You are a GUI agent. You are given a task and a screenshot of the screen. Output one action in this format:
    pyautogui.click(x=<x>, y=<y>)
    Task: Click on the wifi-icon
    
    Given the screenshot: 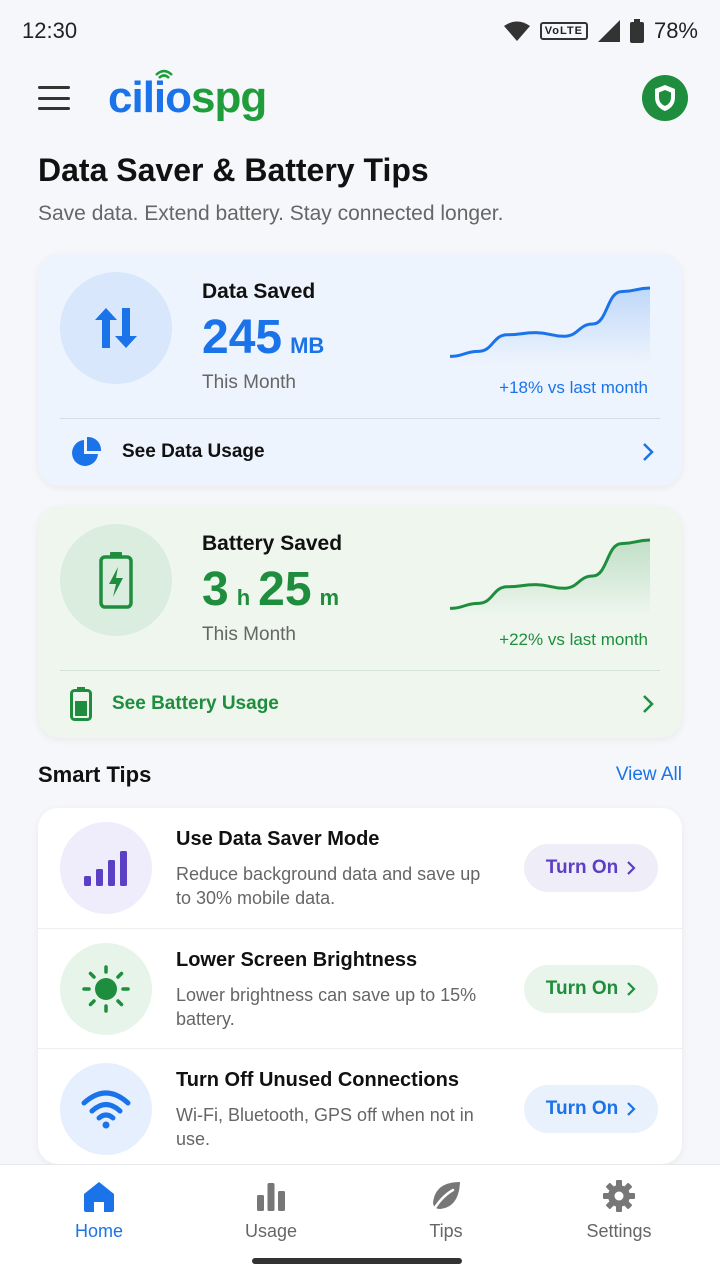 What is the action you would take?
    pyautogui.click(x=106, y=1109)
    